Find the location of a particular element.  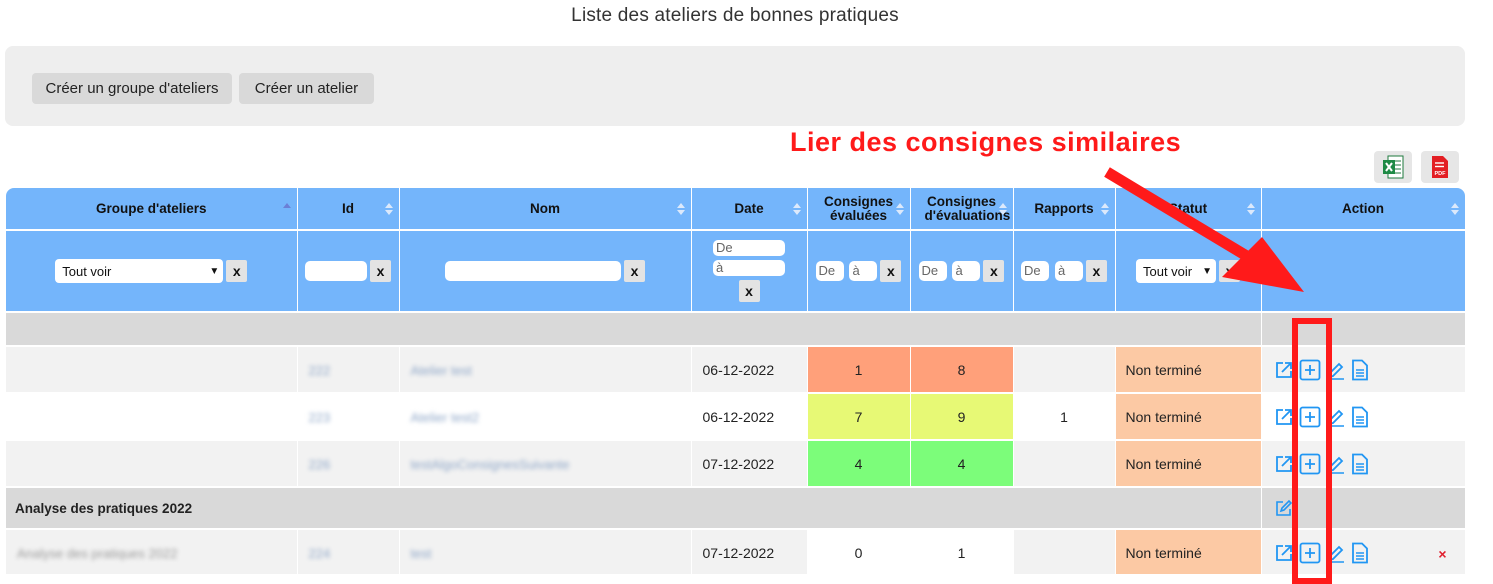

page-title: Liste des ateliers de bonnes pratiques is located at coordinates (735, 15).